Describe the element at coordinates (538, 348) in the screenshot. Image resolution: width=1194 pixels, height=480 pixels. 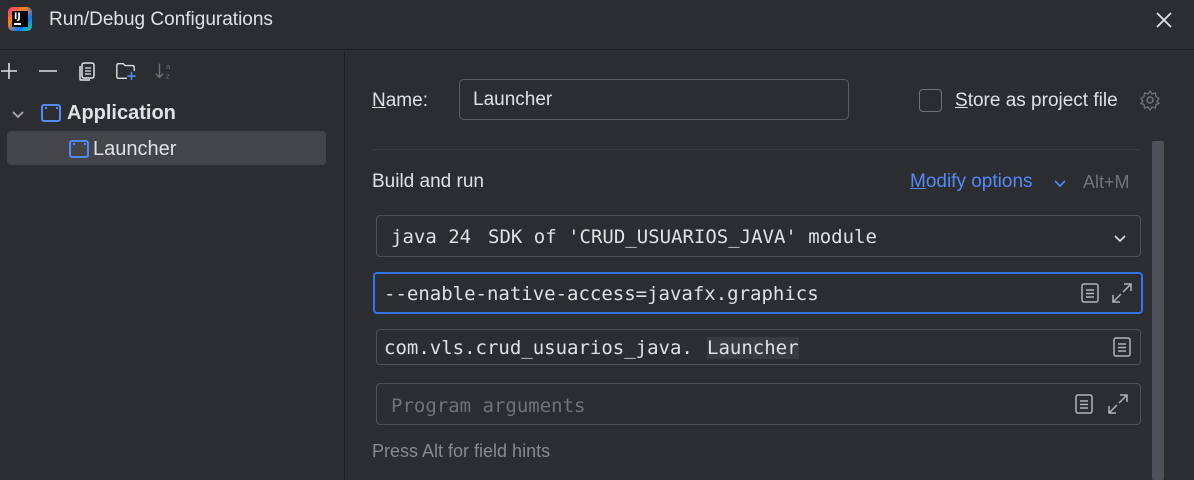
I see `main-class-package: com.vls.crud_usuarios_java.` at that location.